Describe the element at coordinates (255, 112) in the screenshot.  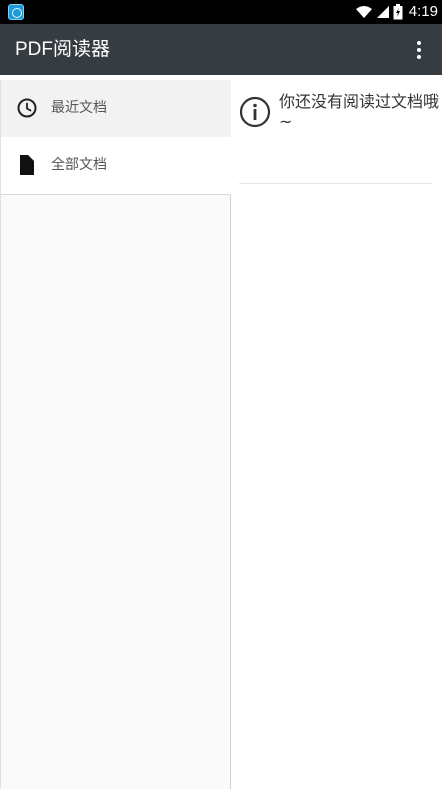
I see `info-icon` at that location.